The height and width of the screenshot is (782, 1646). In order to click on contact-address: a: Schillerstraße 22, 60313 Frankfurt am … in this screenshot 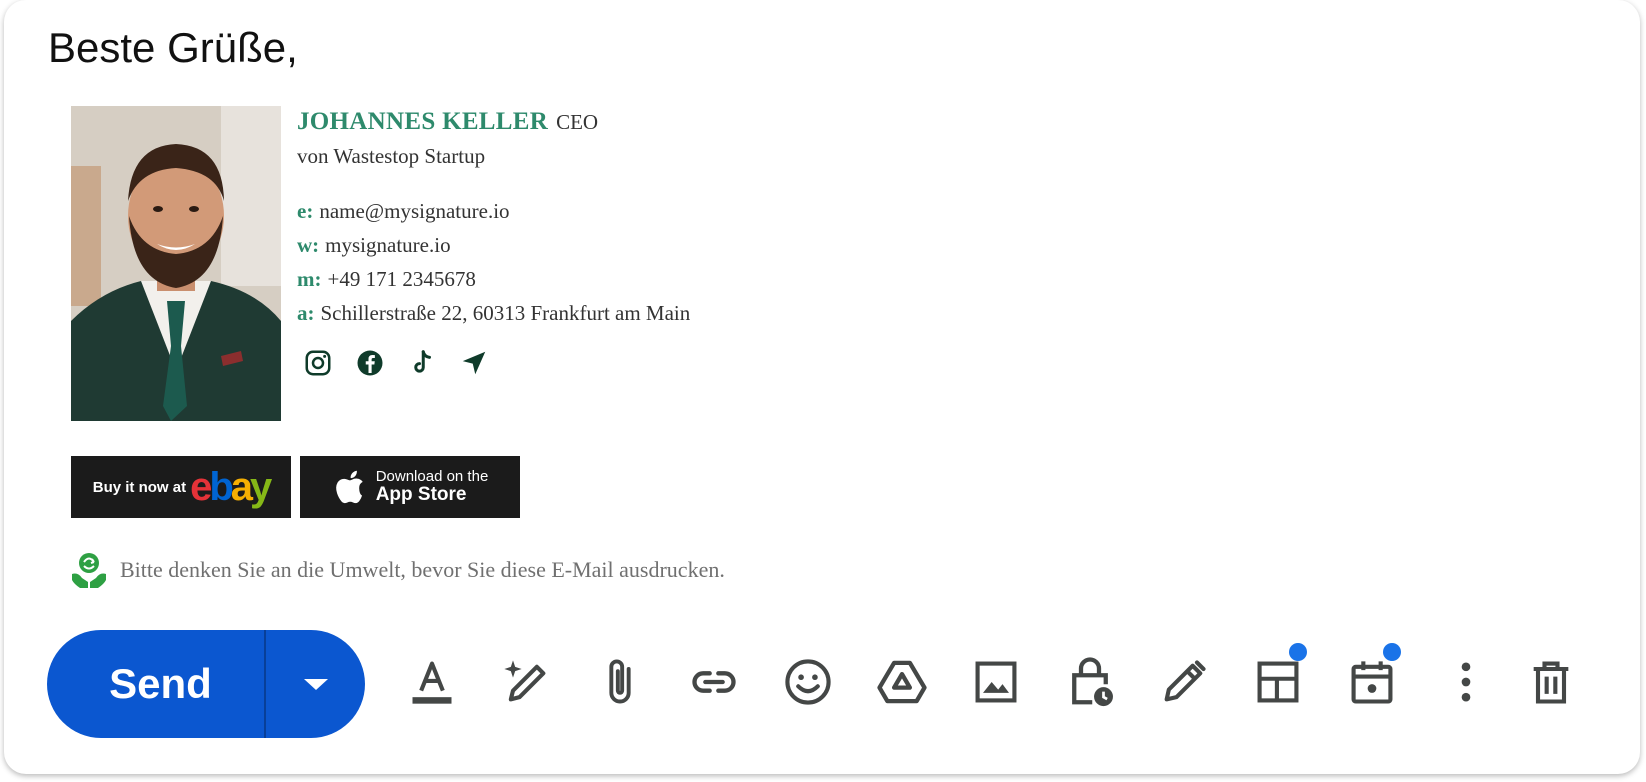, I will do `click(493, 313)`.